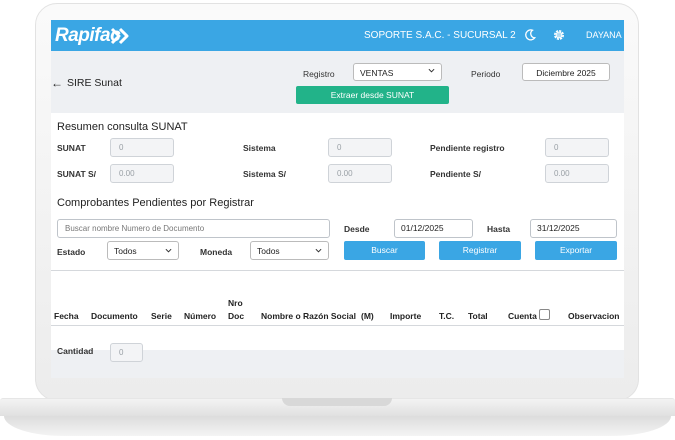  I want to click on hasta-date: 31/12/2025, so click(573, 228).